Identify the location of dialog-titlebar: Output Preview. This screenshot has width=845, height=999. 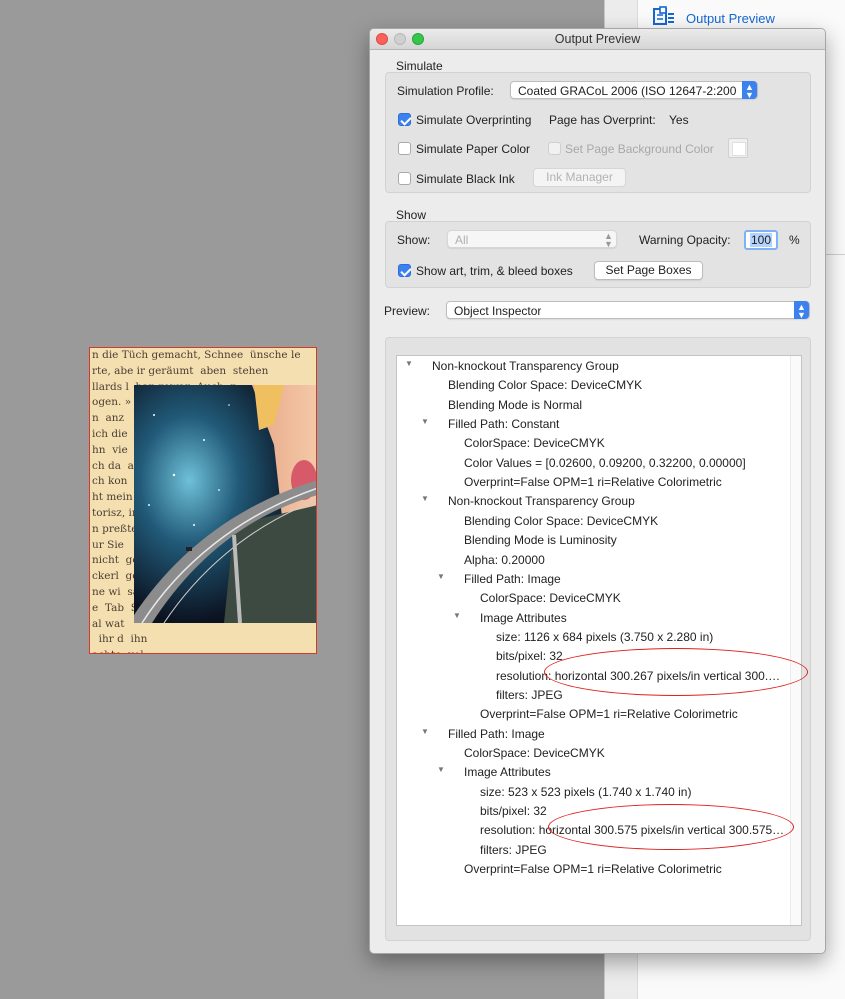
(597, 39).